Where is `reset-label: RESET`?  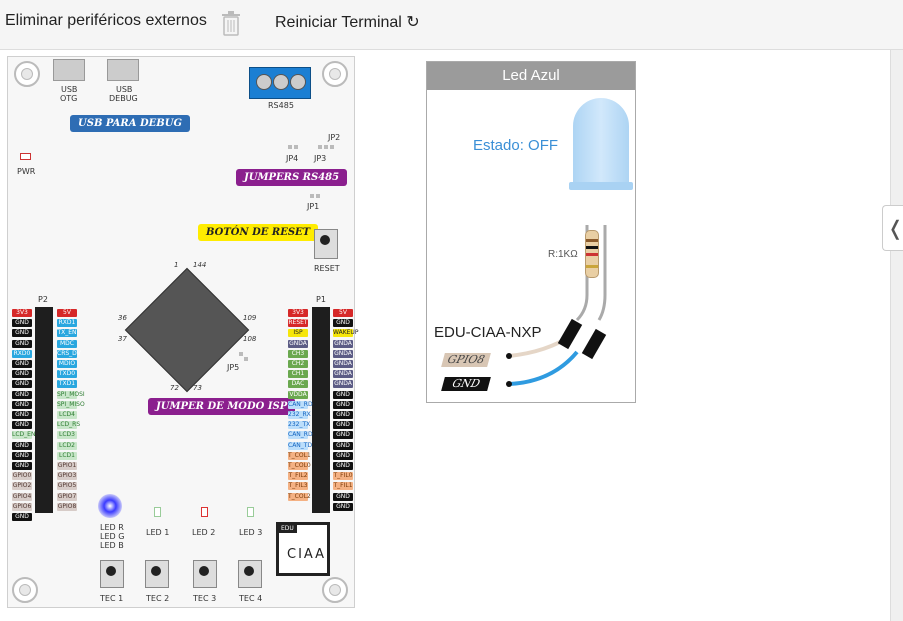
reset-label: RESET is located at coordinates (327, 268).